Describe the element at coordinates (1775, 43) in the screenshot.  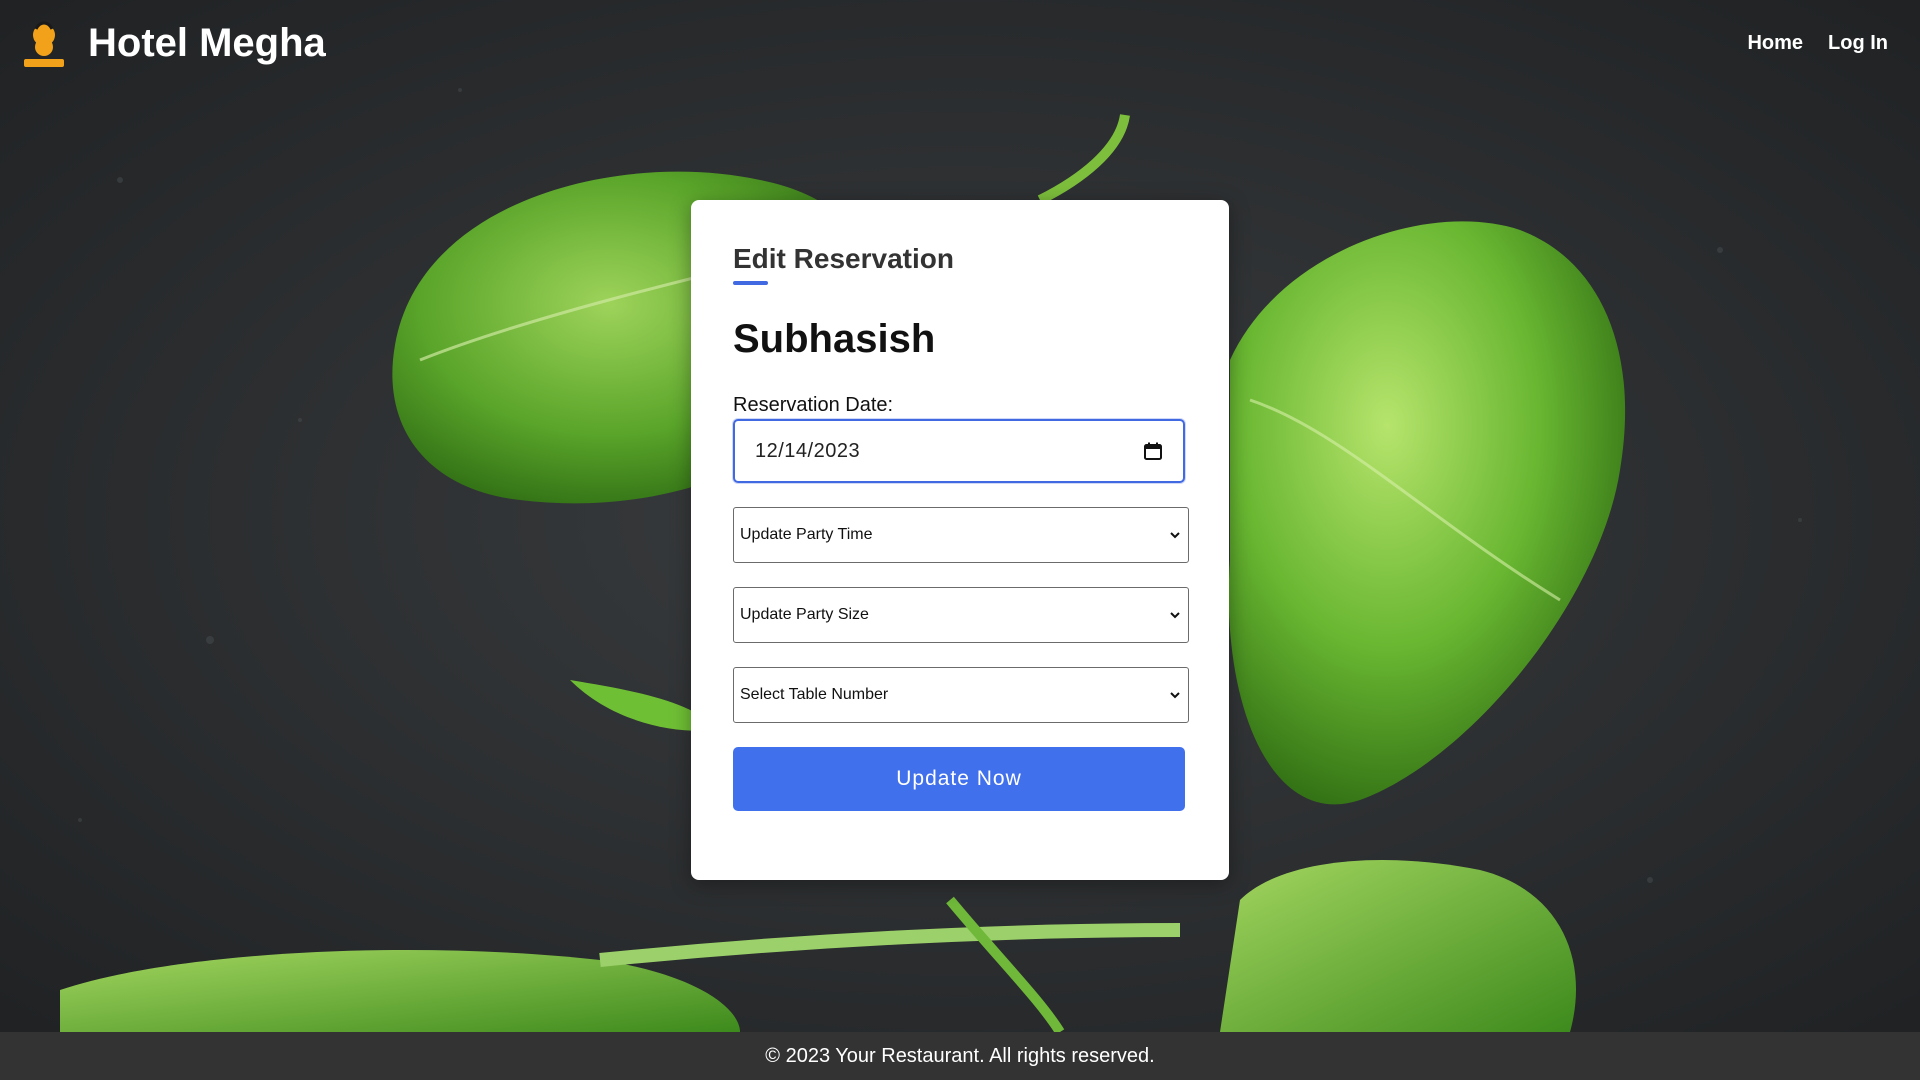
I see `nav-home-link: Home` at that location.